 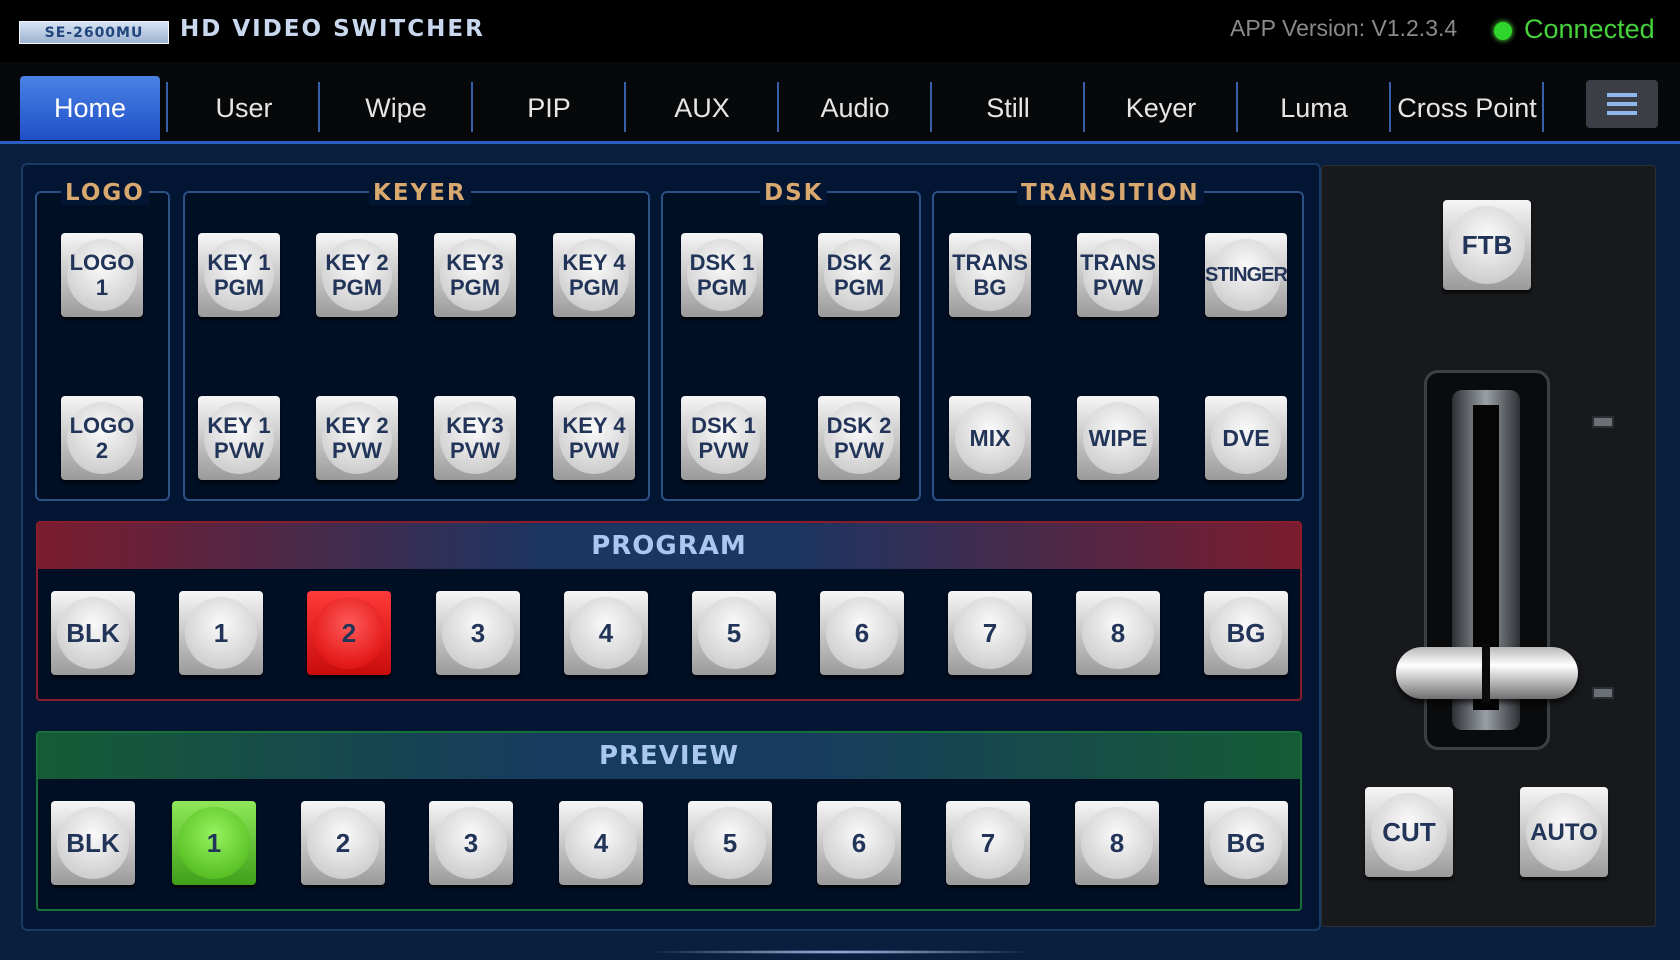 I want to click on preview-input-1-button: 1, so click(x=214, y=843).